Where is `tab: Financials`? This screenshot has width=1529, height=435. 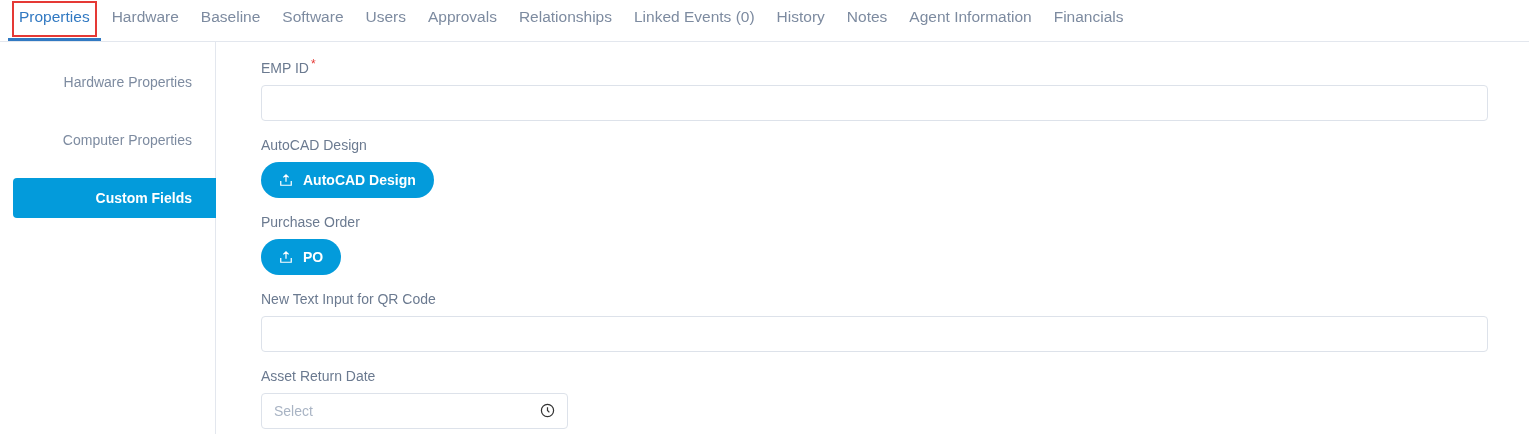 tab: Financials is located at coordinates (1088, 20).